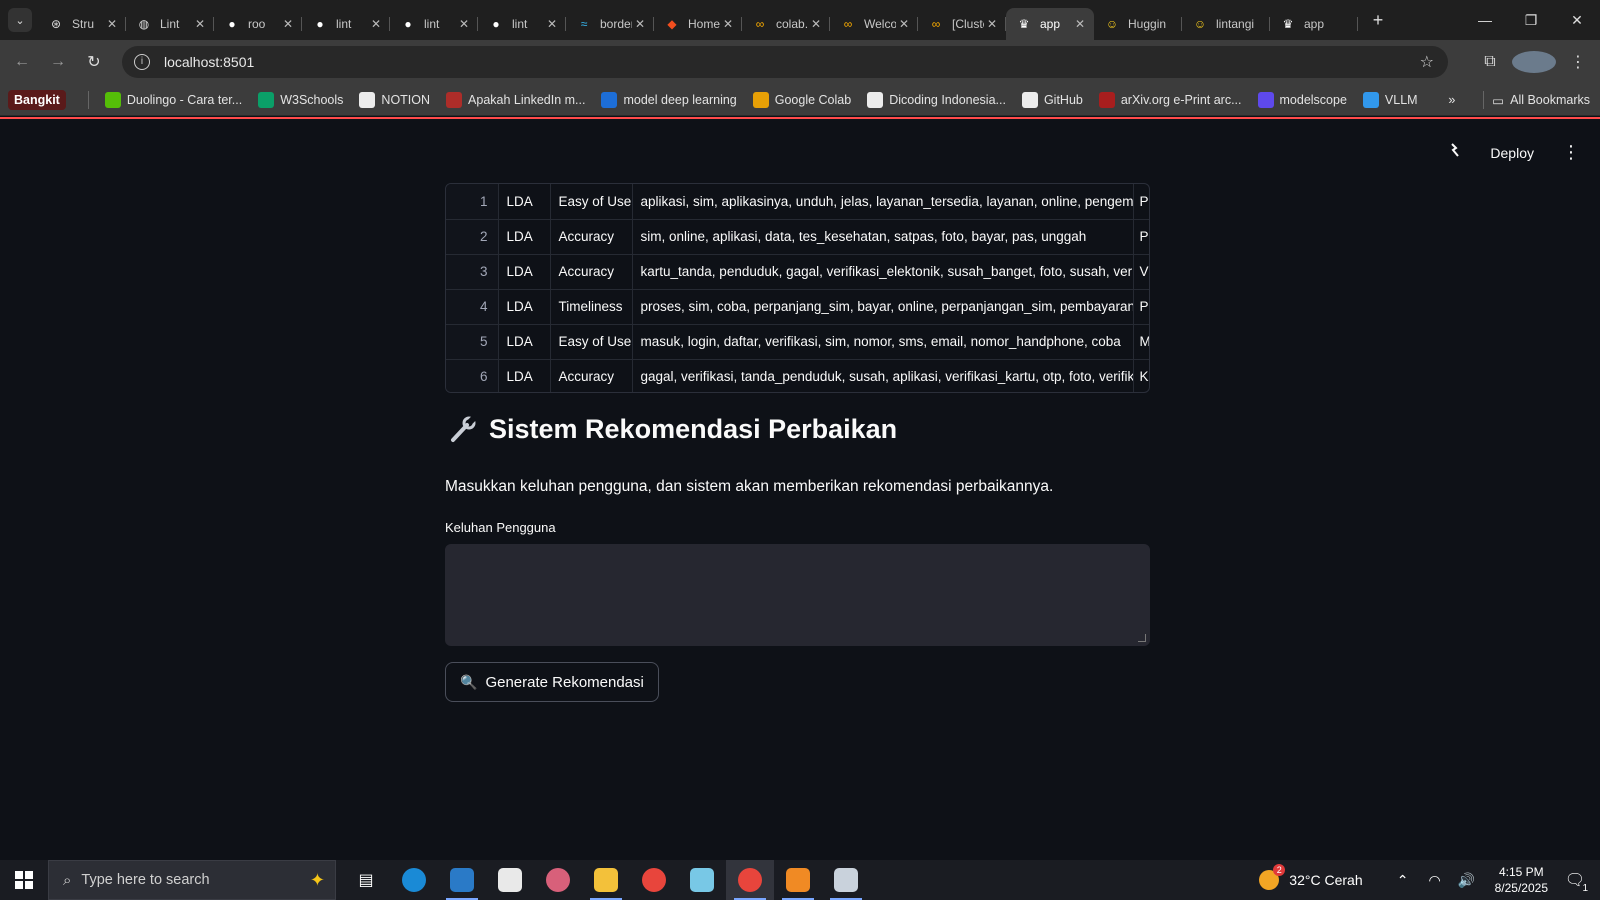  I want to click on profile-avatar, so click(1534, 62).